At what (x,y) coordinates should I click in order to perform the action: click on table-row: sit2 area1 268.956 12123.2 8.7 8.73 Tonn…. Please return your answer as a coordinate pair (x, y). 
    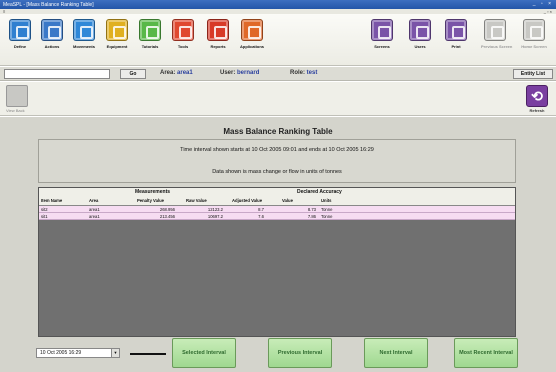
    Looking at the image, I should click on (277, 209).